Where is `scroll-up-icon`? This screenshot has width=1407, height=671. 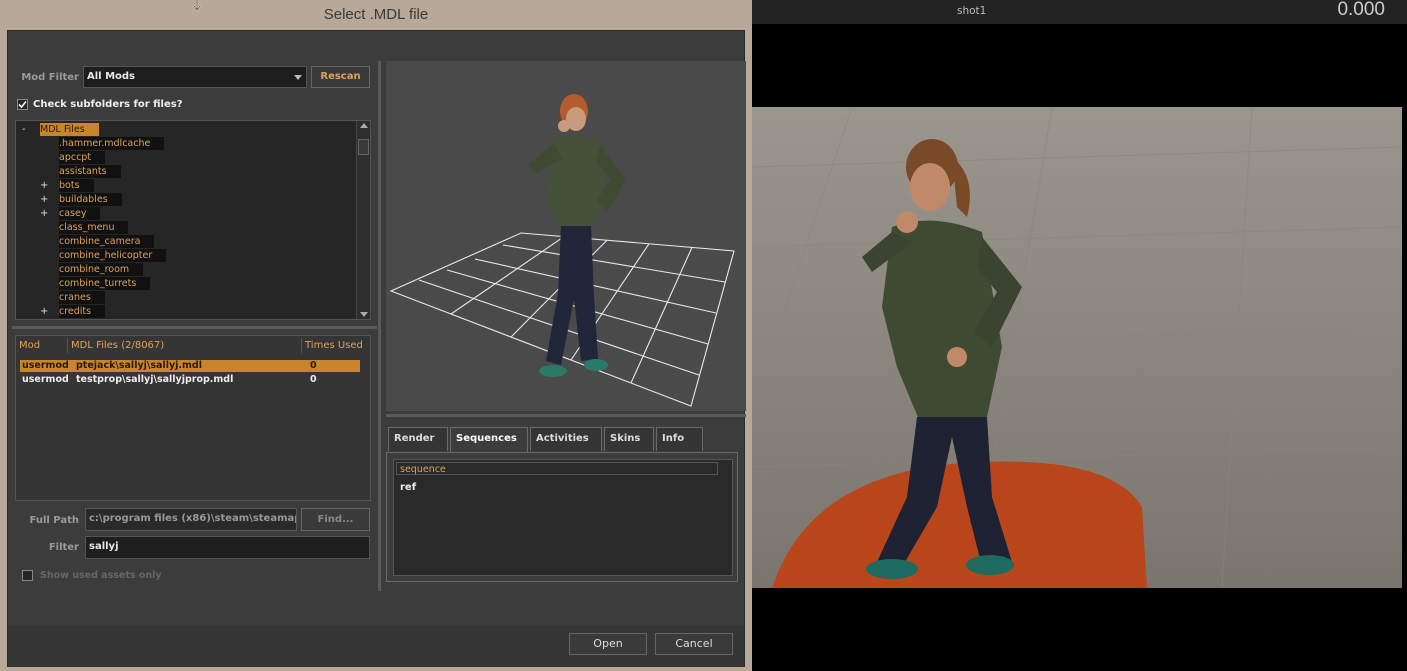 scroll-up-icon is located at coordinates (364, 125).